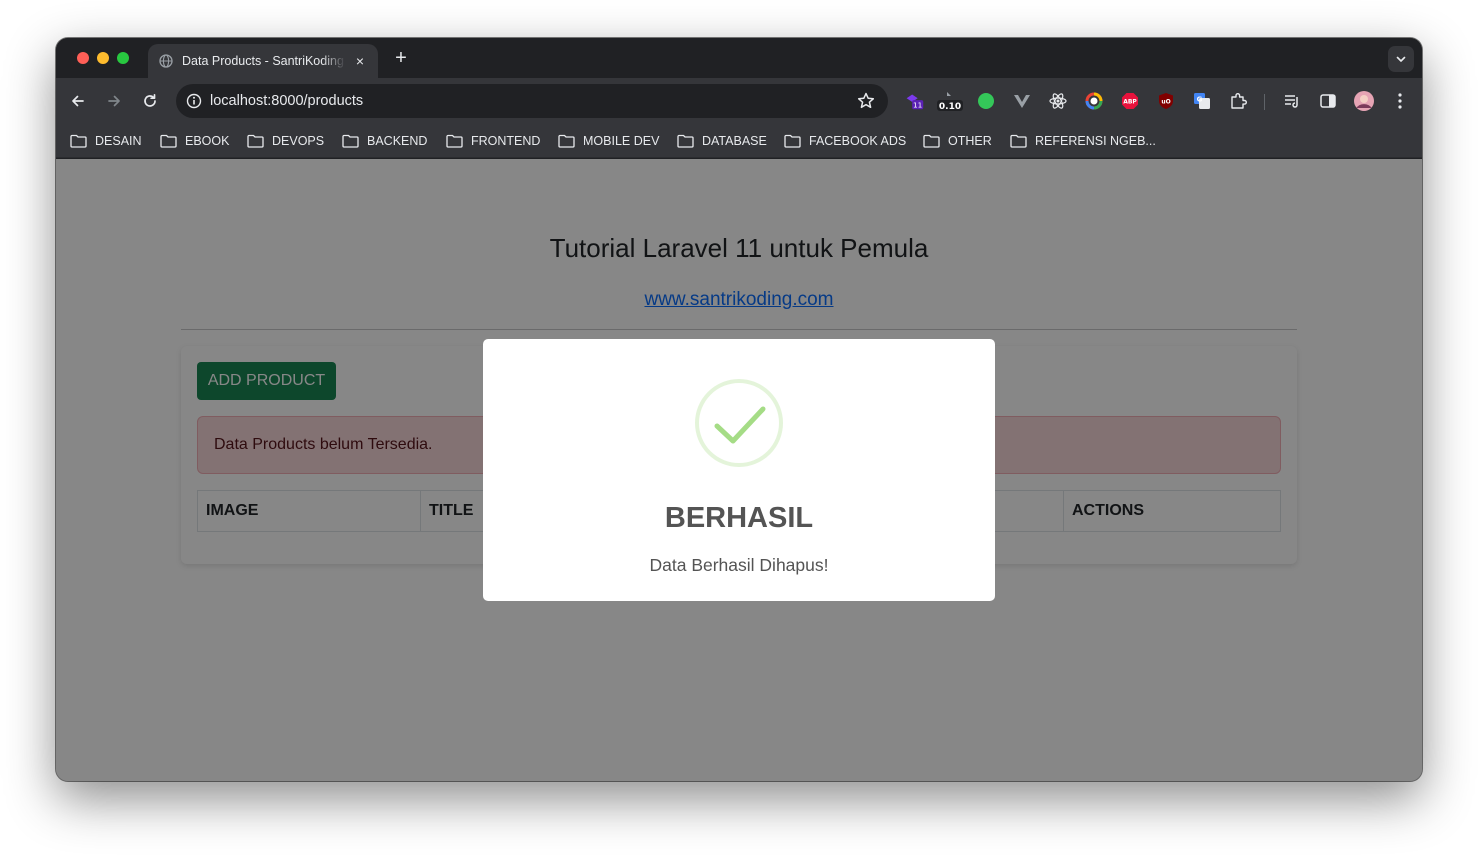 This screenshot has width=1478, height=855. I want to click on forward-button, so click(114, 101).